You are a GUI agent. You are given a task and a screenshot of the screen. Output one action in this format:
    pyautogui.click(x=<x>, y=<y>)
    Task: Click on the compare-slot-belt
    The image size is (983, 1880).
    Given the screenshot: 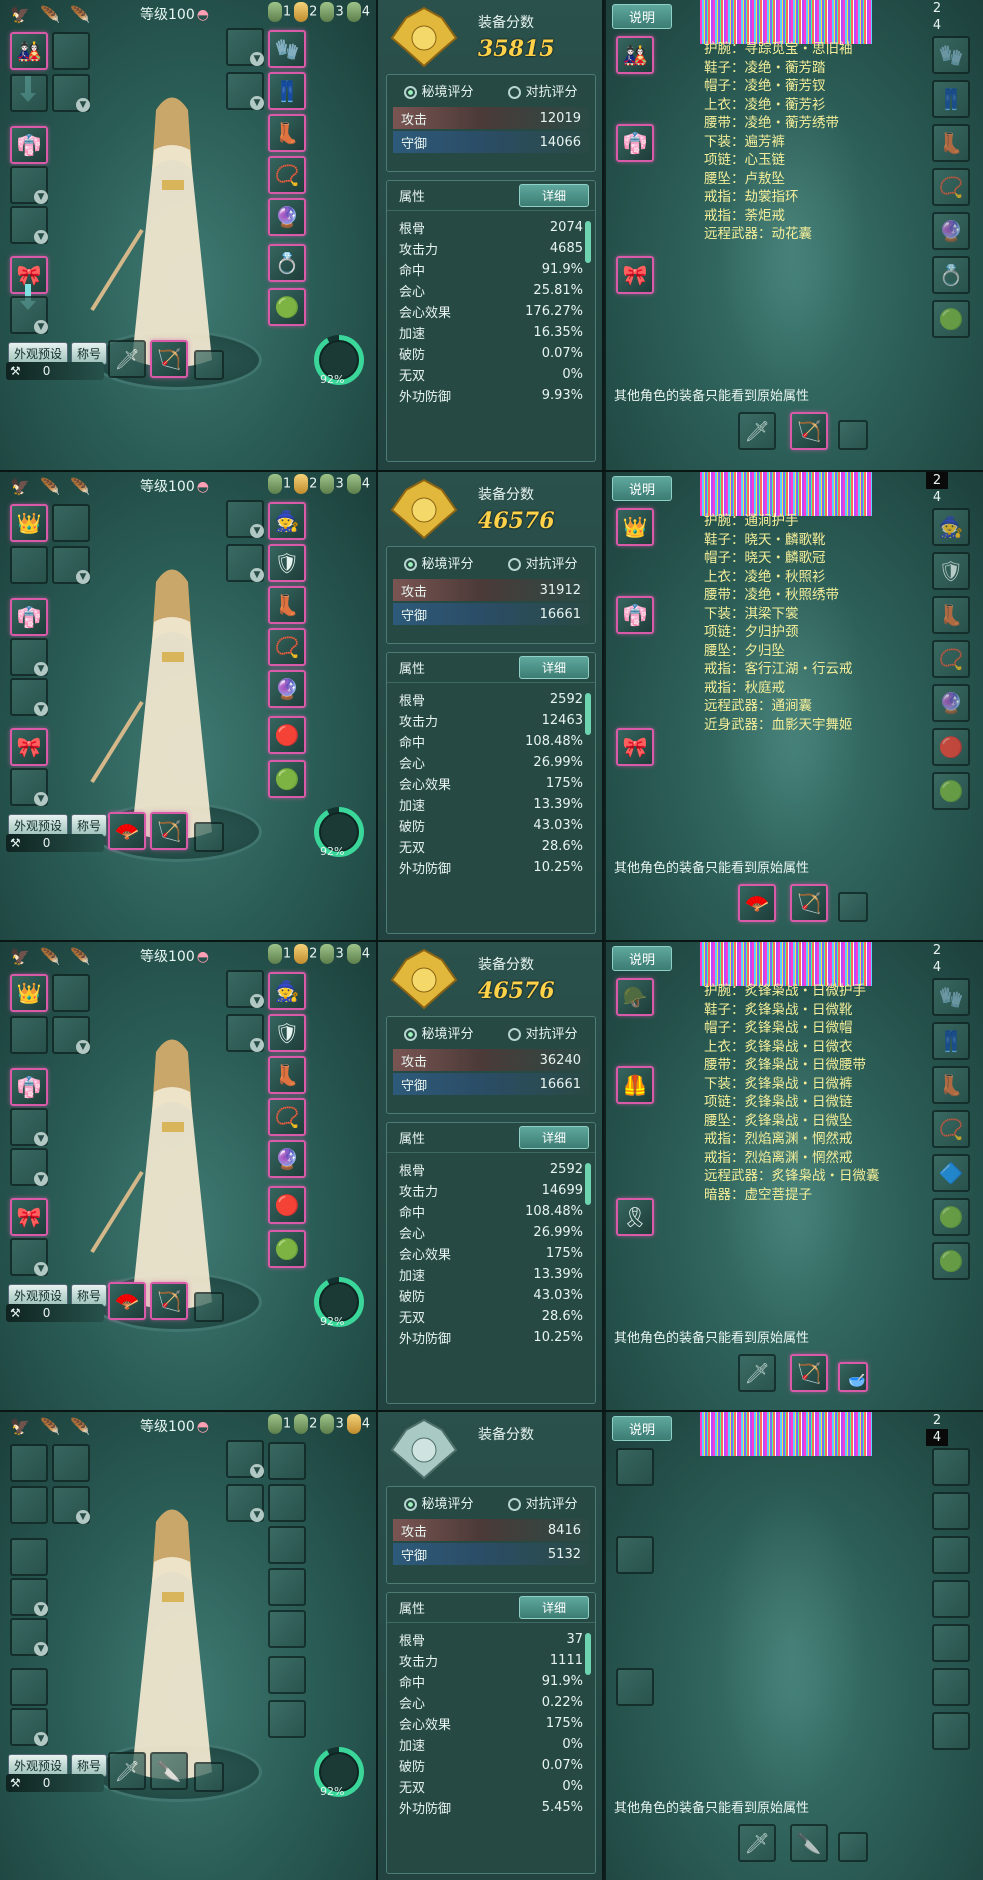 What is the action you would take?
    pyautogui.click(x=635, y=1687)
    